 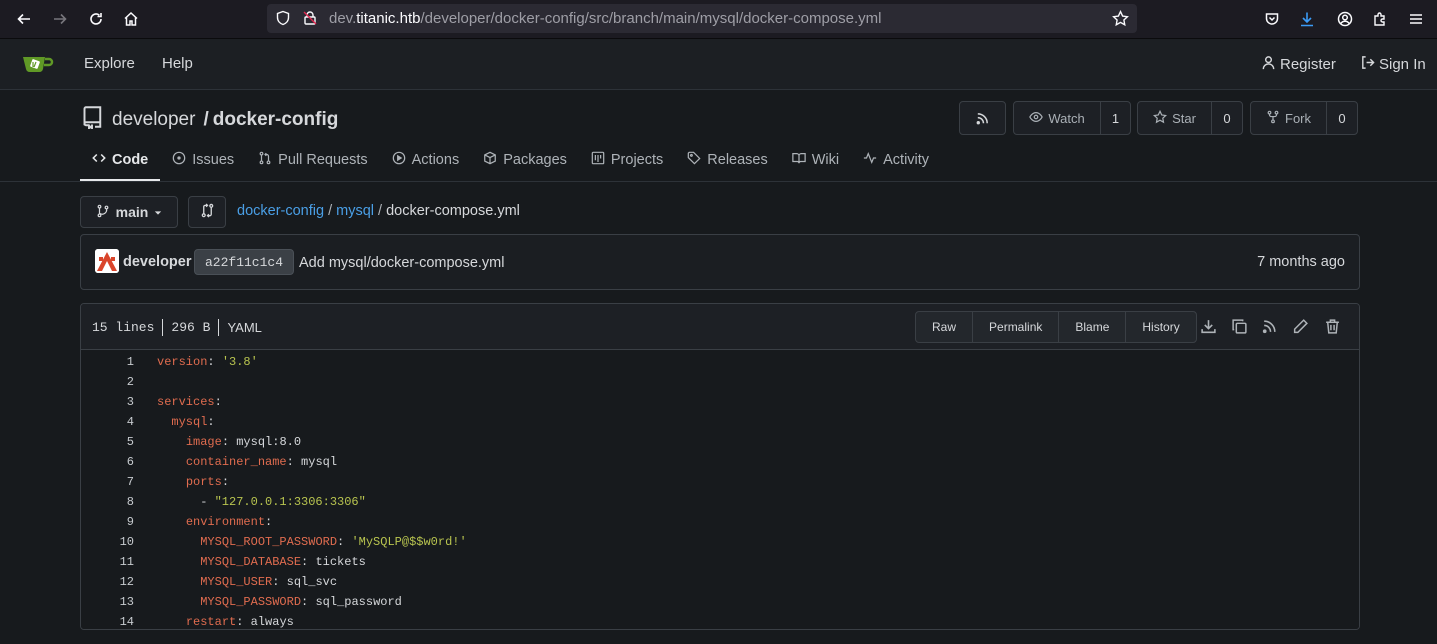 I want to click on download-icon, so click(x=1208, y=326).